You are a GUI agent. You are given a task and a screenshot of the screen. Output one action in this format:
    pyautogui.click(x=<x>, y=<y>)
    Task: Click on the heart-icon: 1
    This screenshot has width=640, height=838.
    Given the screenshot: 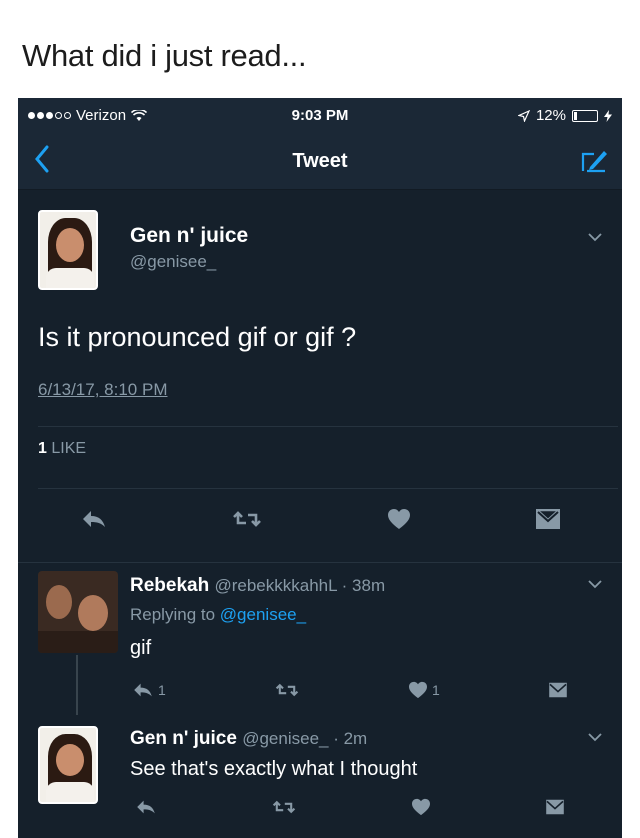 What is the action you would take?
    pyautogui.click(x=424, y=690)
    